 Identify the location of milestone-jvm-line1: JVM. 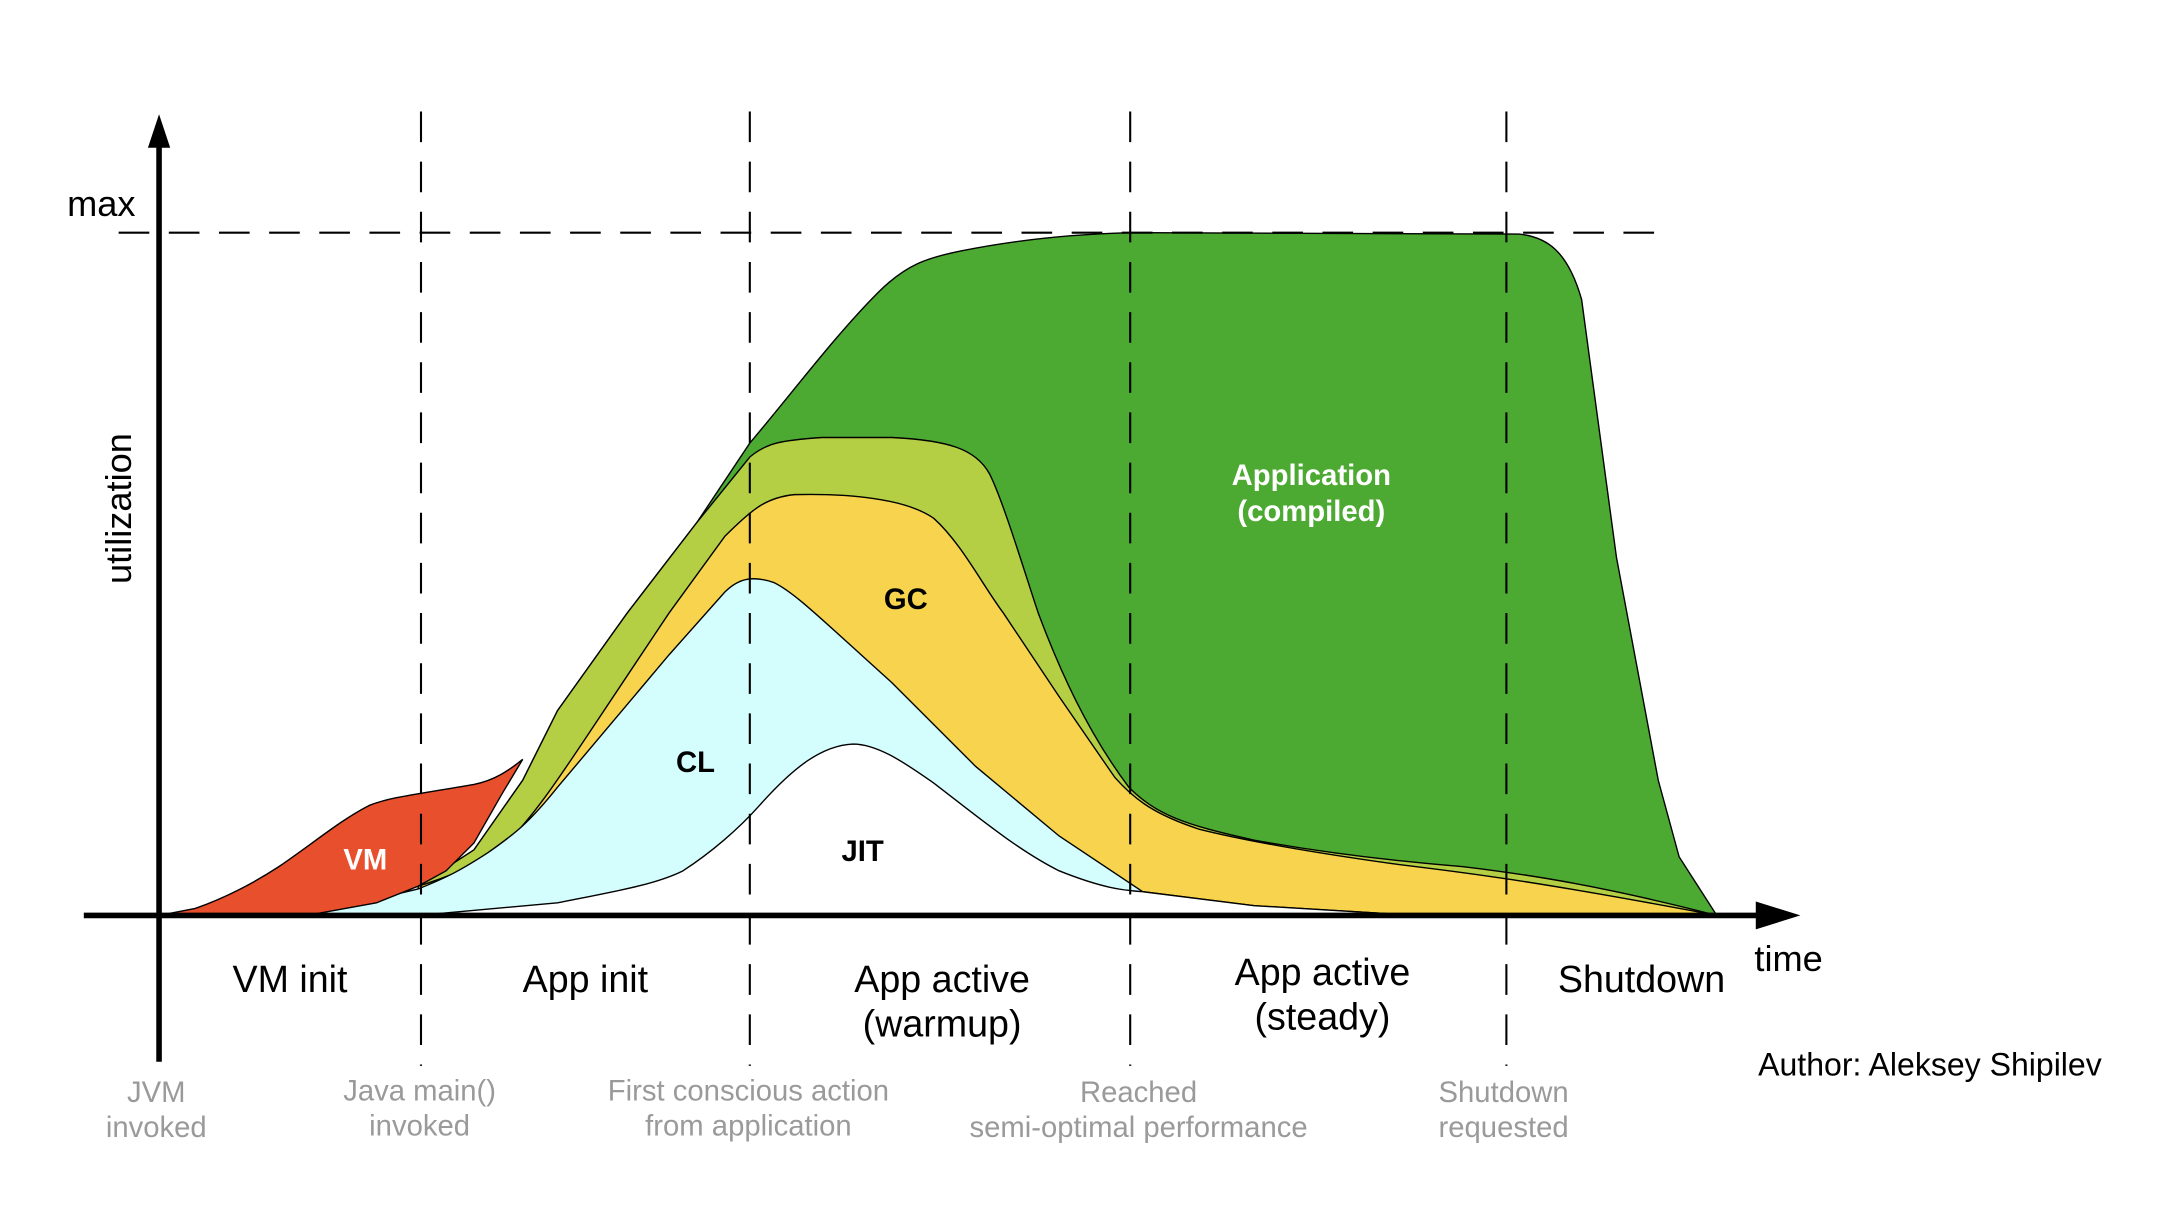
(156, 1093).